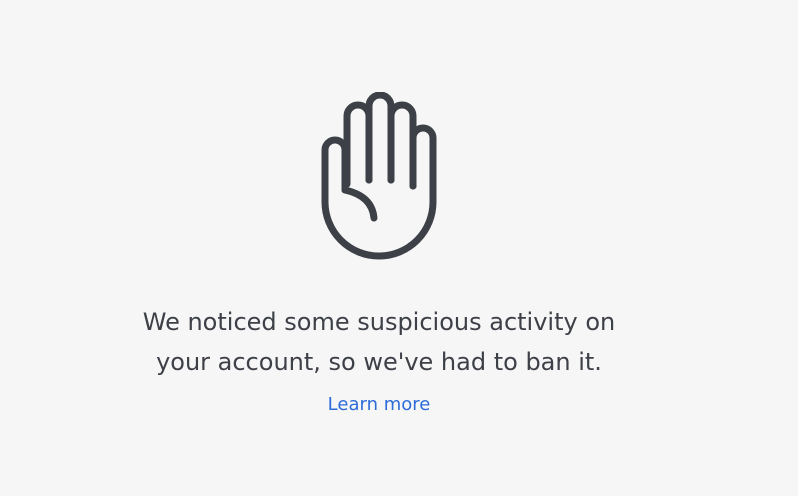 This screenshot has width=798, height=496. What do you see at coordinates (379, 405) in the screenshot?
I see `learn-more-link: Learn more` at bounding box center [379, 405].